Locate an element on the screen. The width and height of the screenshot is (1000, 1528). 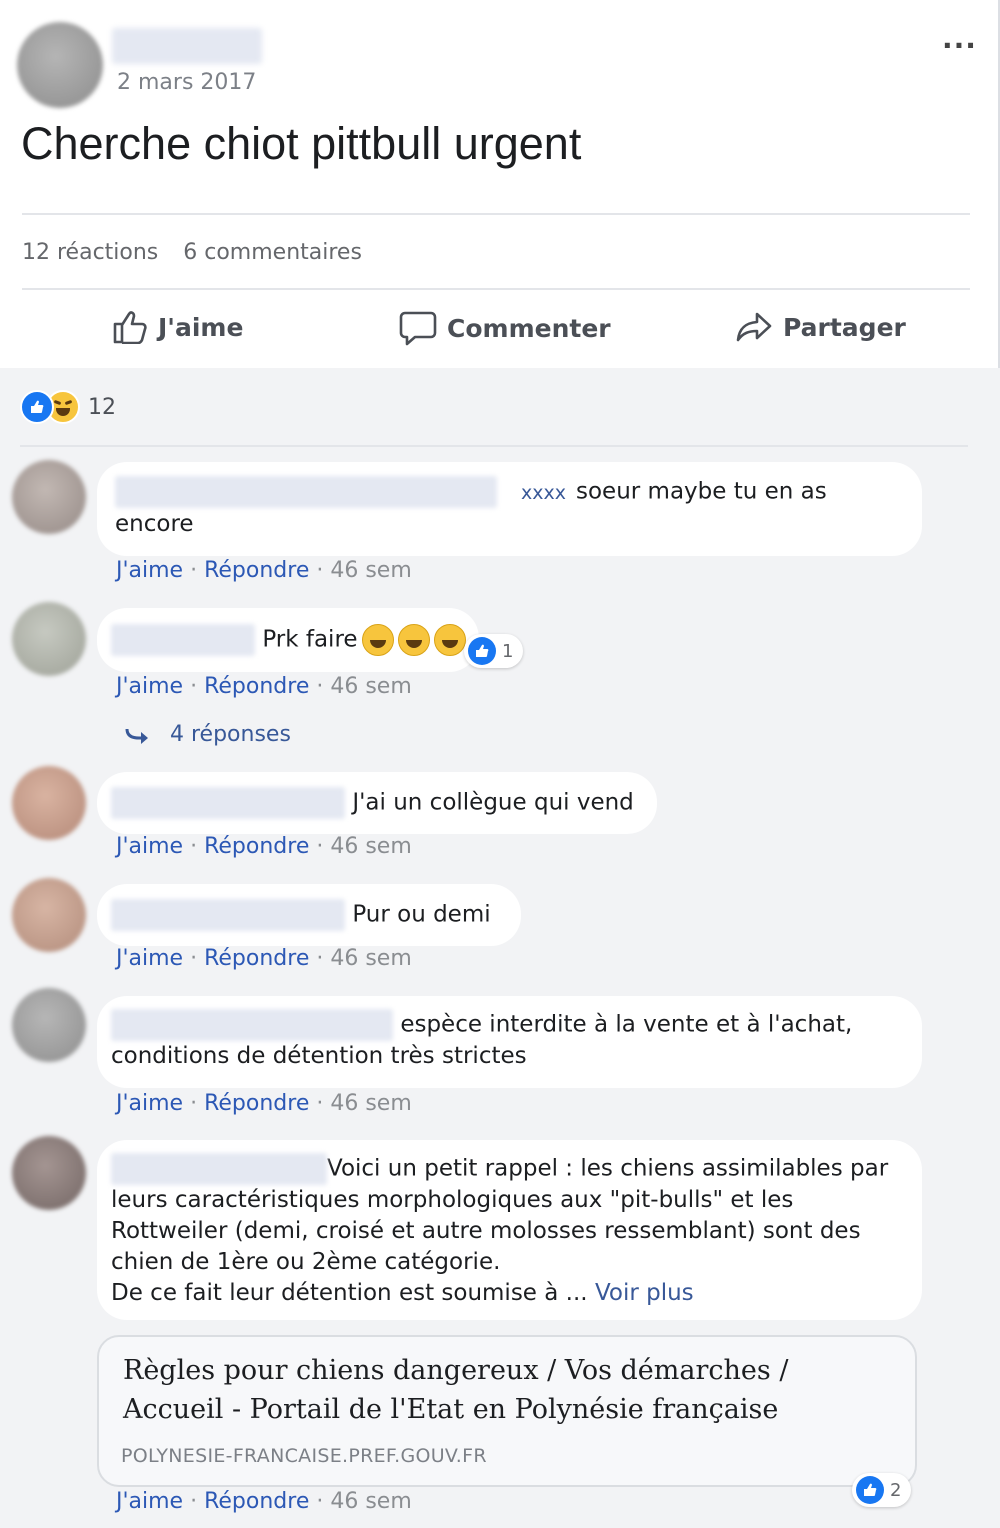
reply-arrow-icon is located at coordinates (136, 736).